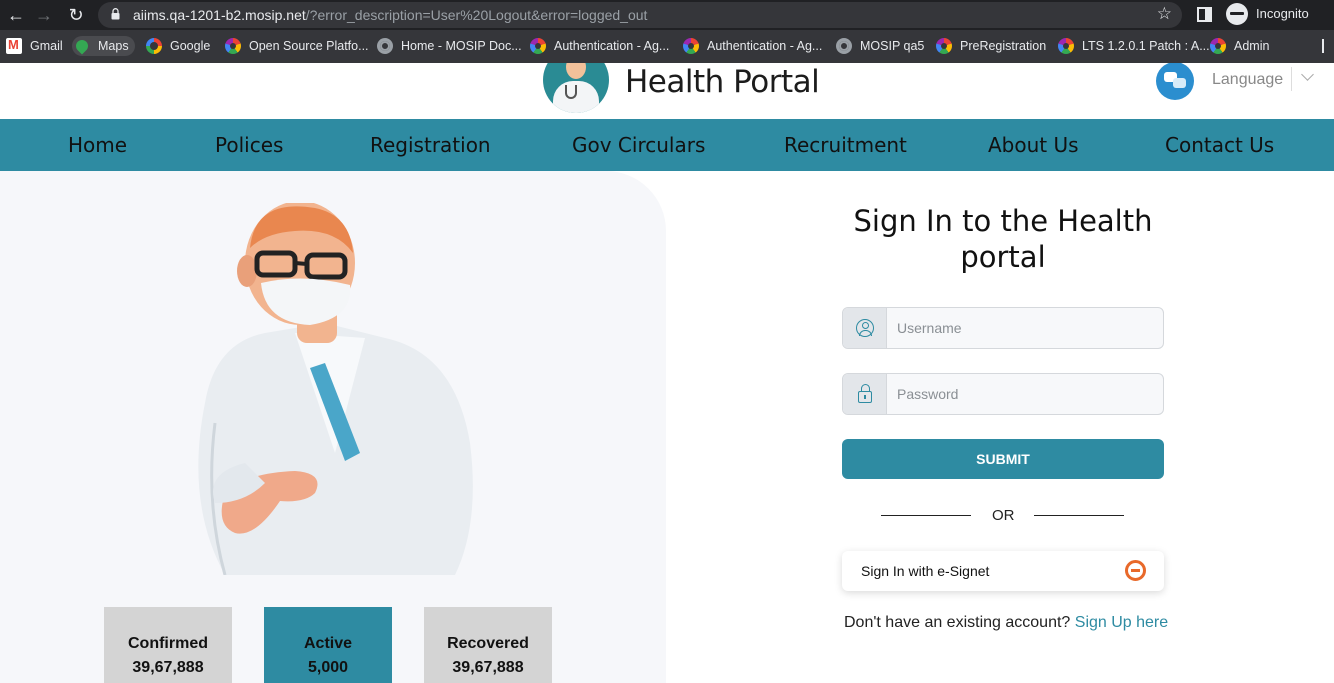  I want to click on nav-contact-us: Contact Us, so click(1219, 145).